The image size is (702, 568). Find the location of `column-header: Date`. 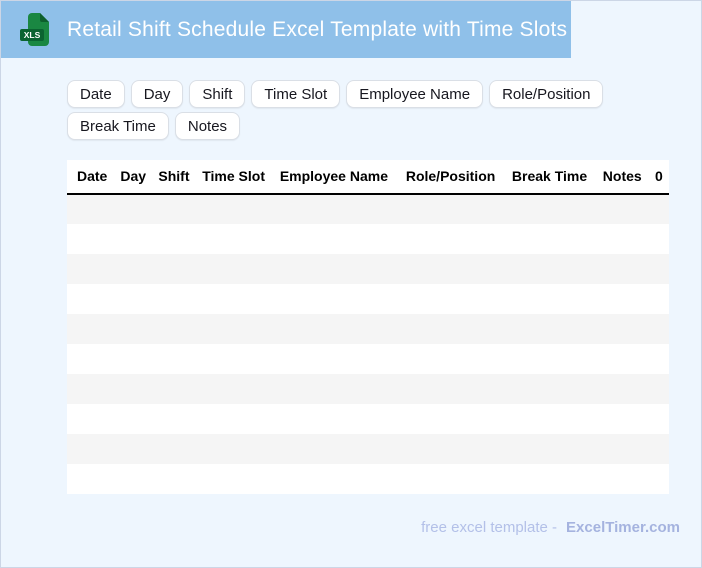

column-header: Date is located at coordinates (91, 177).